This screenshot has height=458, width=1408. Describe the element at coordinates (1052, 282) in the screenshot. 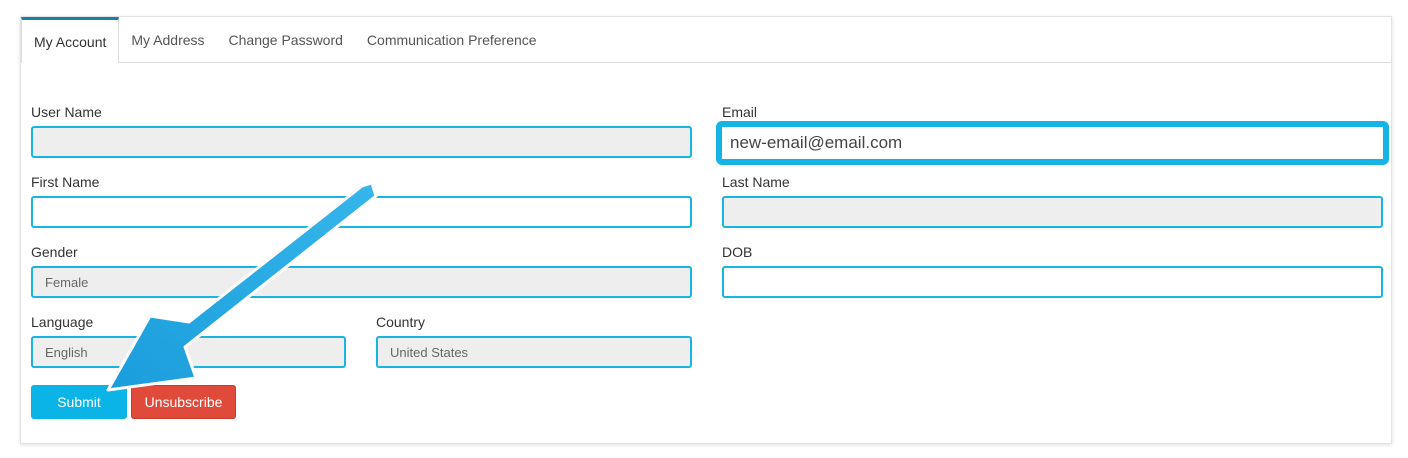

I see `dob-field` at that location.